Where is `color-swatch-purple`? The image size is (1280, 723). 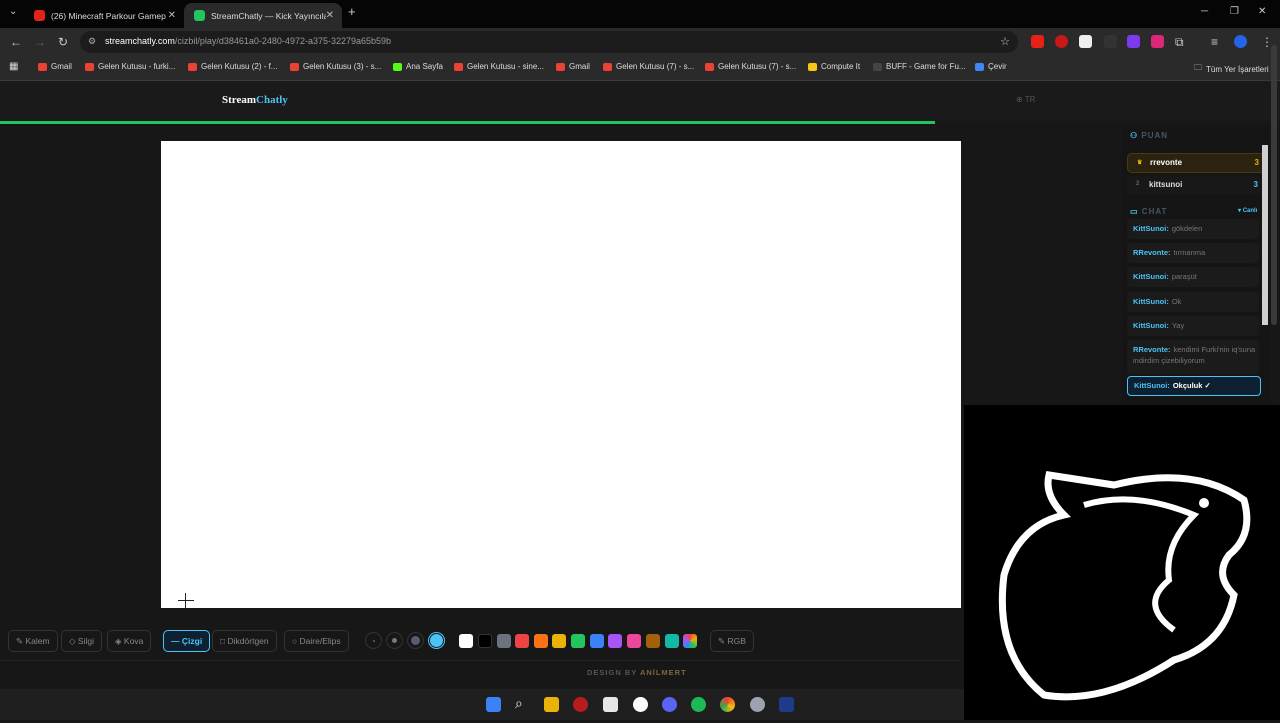 color-swatch-purple is located at coordinates (615, 641).